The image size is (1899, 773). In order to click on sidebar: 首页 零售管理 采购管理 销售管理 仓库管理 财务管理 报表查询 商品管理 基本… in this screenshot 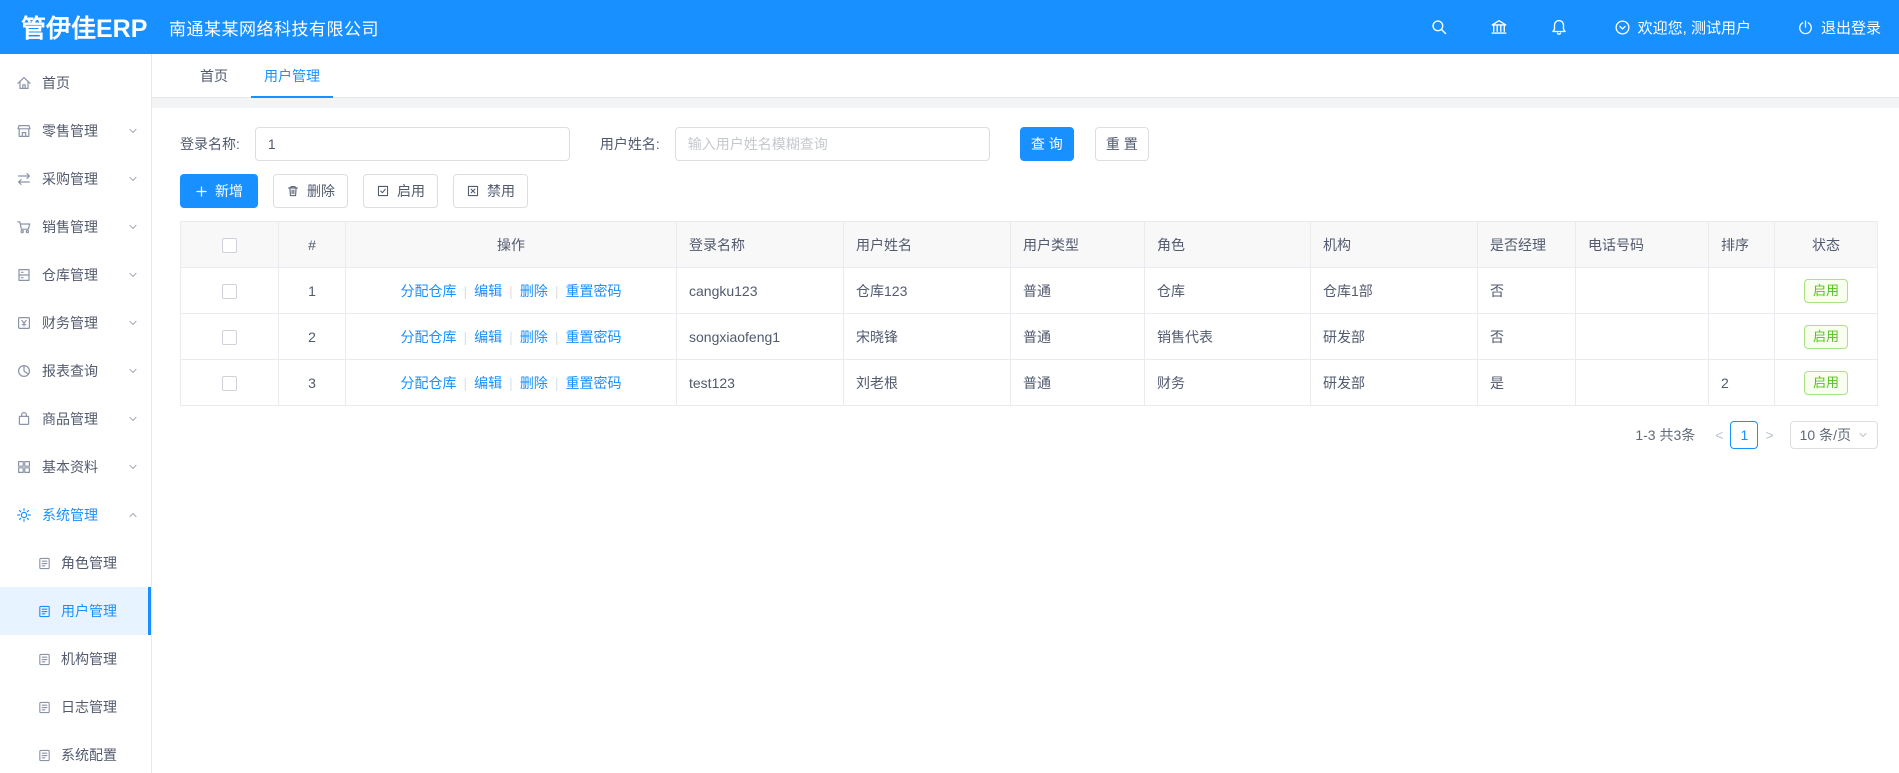, I will do `click(76, 413)`.